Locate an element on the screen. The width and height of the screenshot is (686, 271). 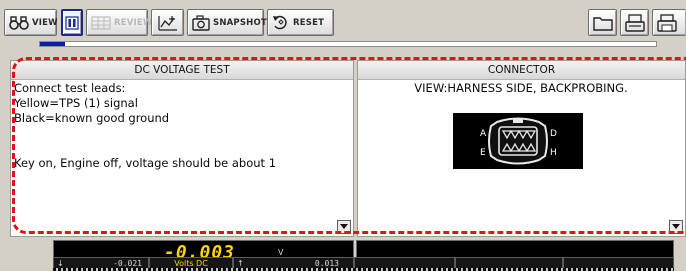
print-icon is located at coordinates (634, 22).